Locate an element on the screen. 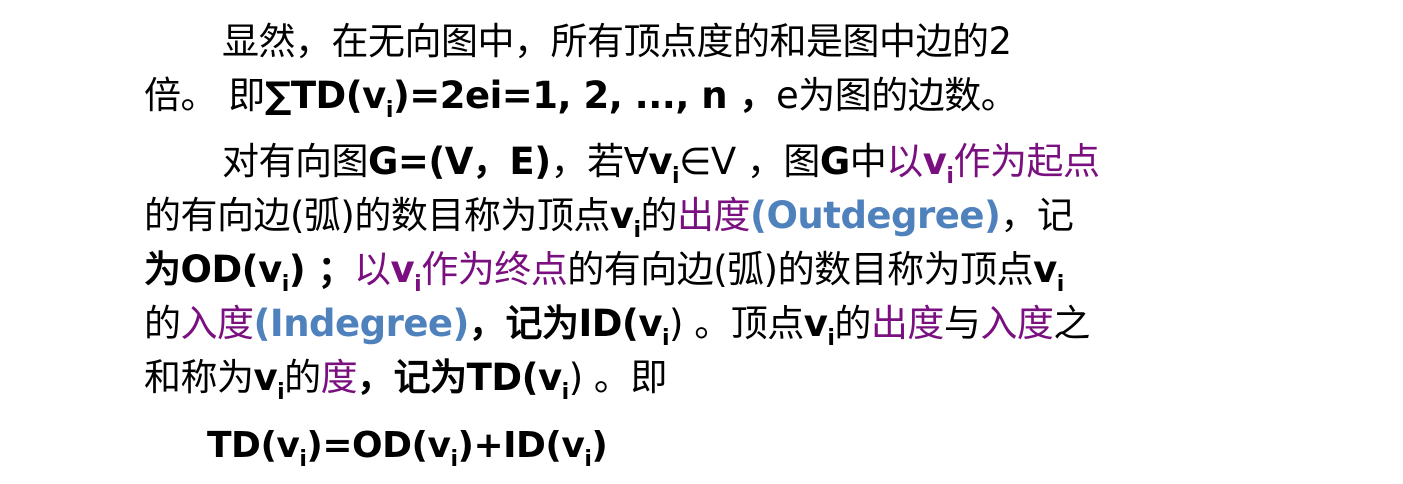  para2-line4: 的入度(Indegree)，记为ID(vi) 。顶点vi的出度与入度之 is located at coordinates (617, 325).